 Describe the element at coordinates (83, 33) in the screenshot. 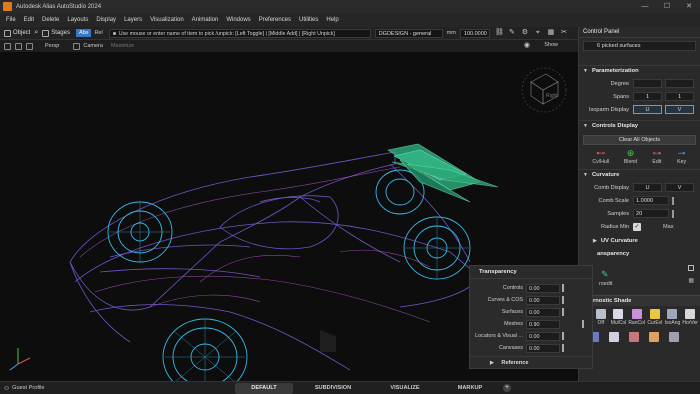

I see `abs-toggle: Abs` at that location.